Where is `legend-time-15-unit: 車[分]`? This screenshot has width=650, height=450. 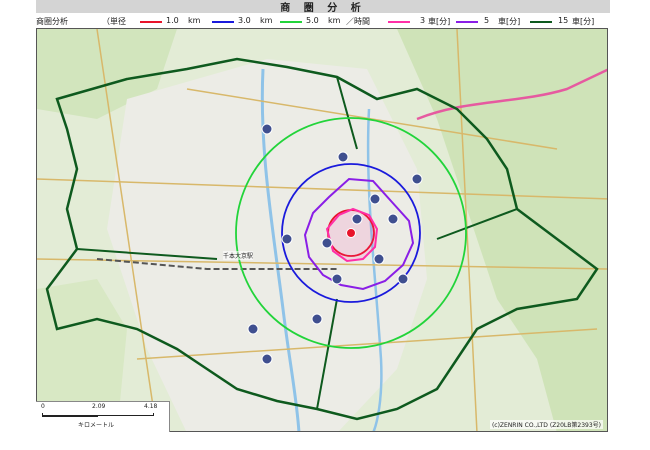
legend-time-15-unit: 車[分] is located at coordinates (583, 21).